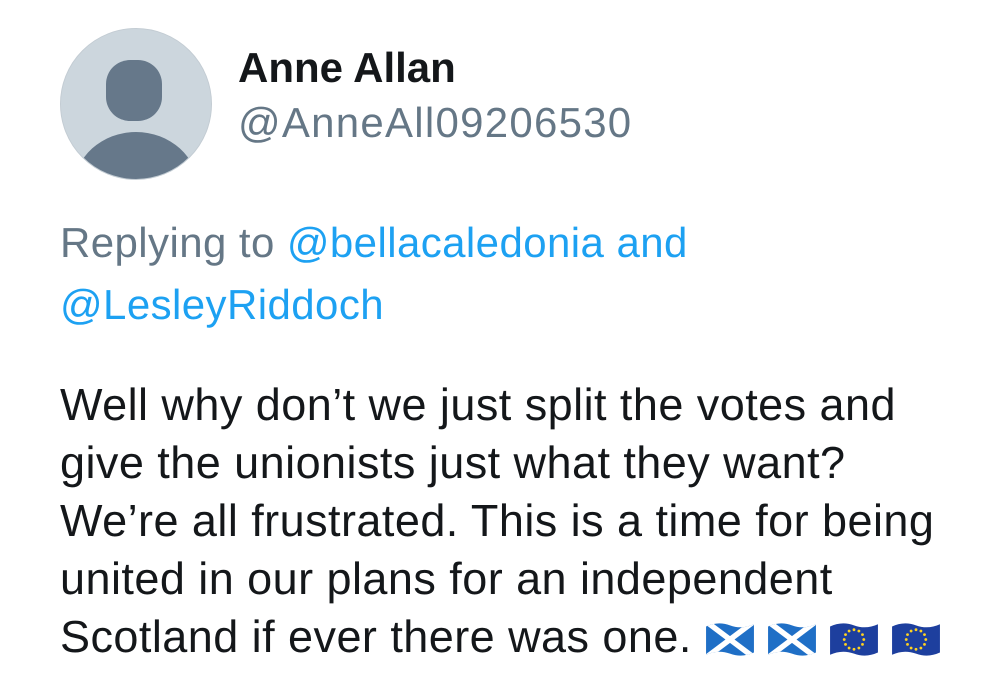 Image resolution: width=981 pixels, height=693 pixels. Describe the element at coordinates (445, 242) in the screenshot. I see `mention-link: @bellacaledonia` at that location.